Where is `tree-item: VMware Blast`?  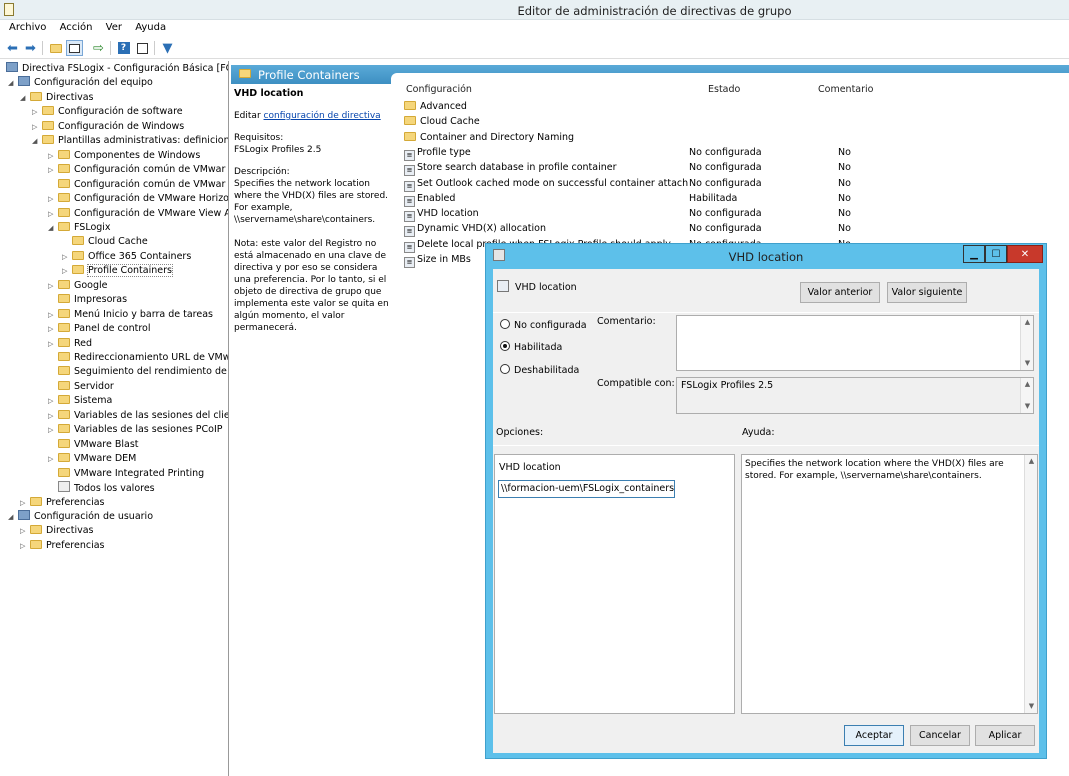
tree-item: VMware Blast is located at coordinates (98, 445).